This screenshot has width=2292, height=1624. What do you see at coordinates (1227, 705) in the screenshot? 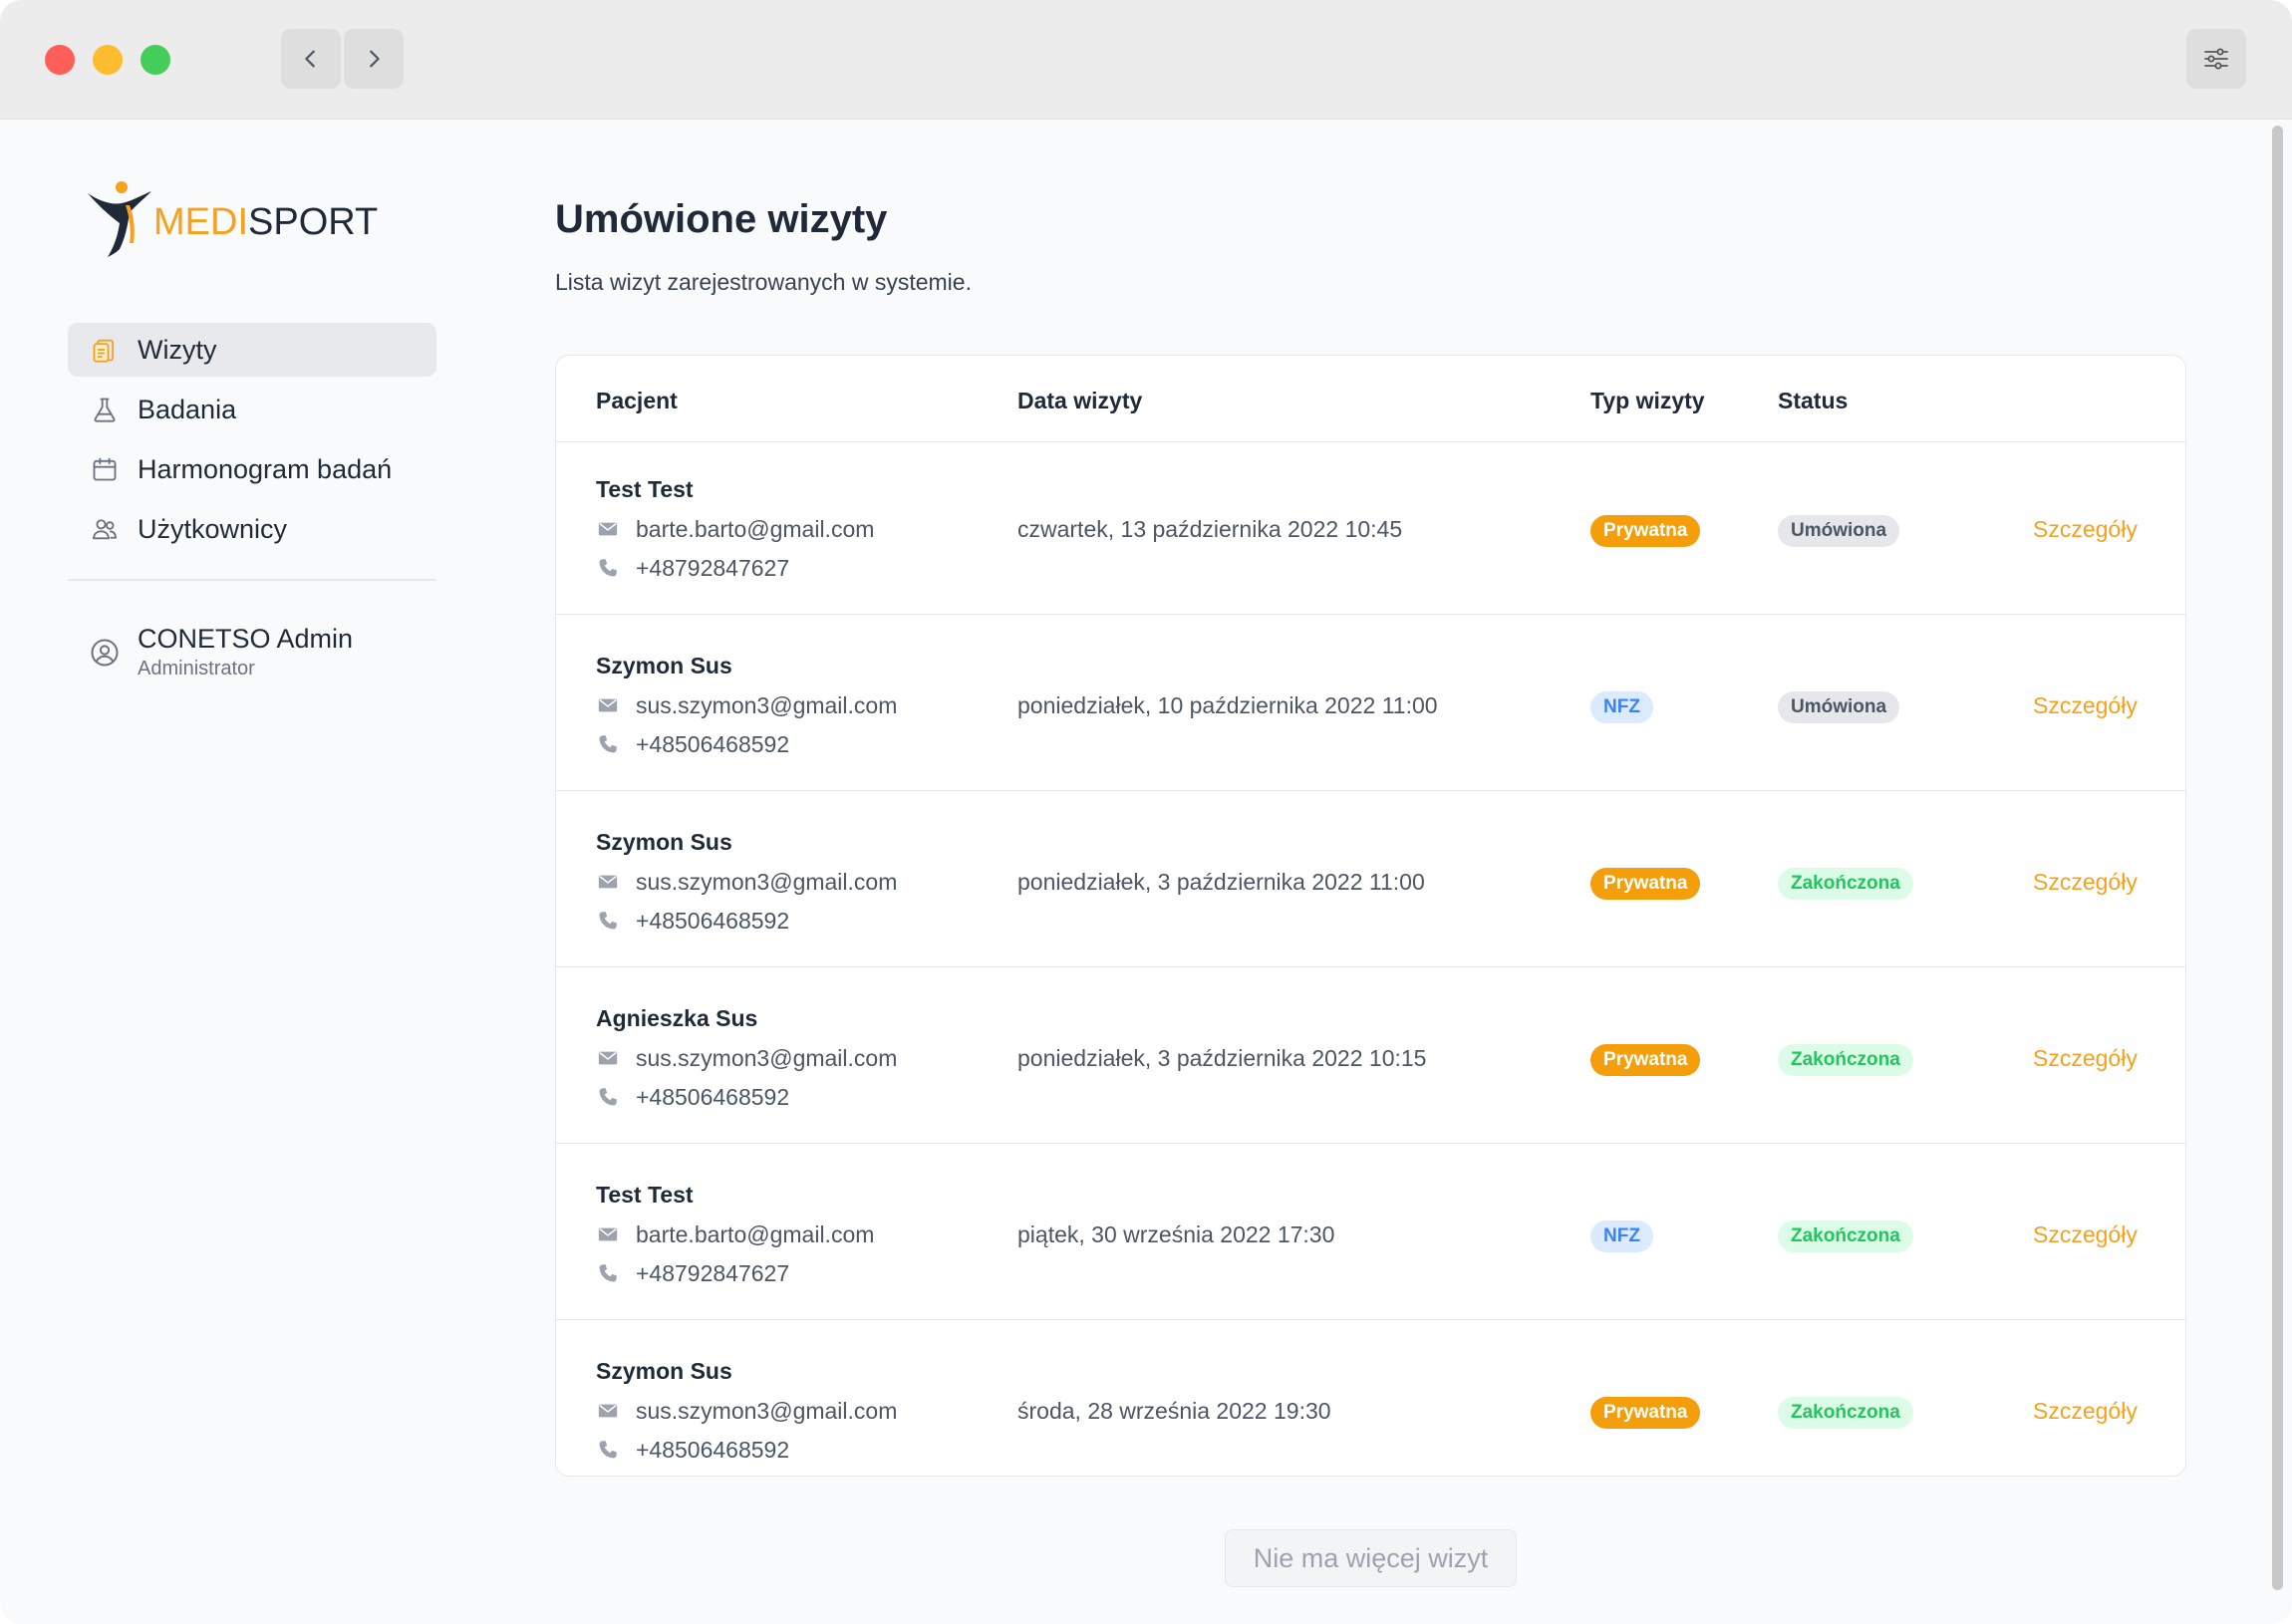
I see `visit-date: poniedziałek, 10 października 2022 11:00` at bounding box center [1227, 705].